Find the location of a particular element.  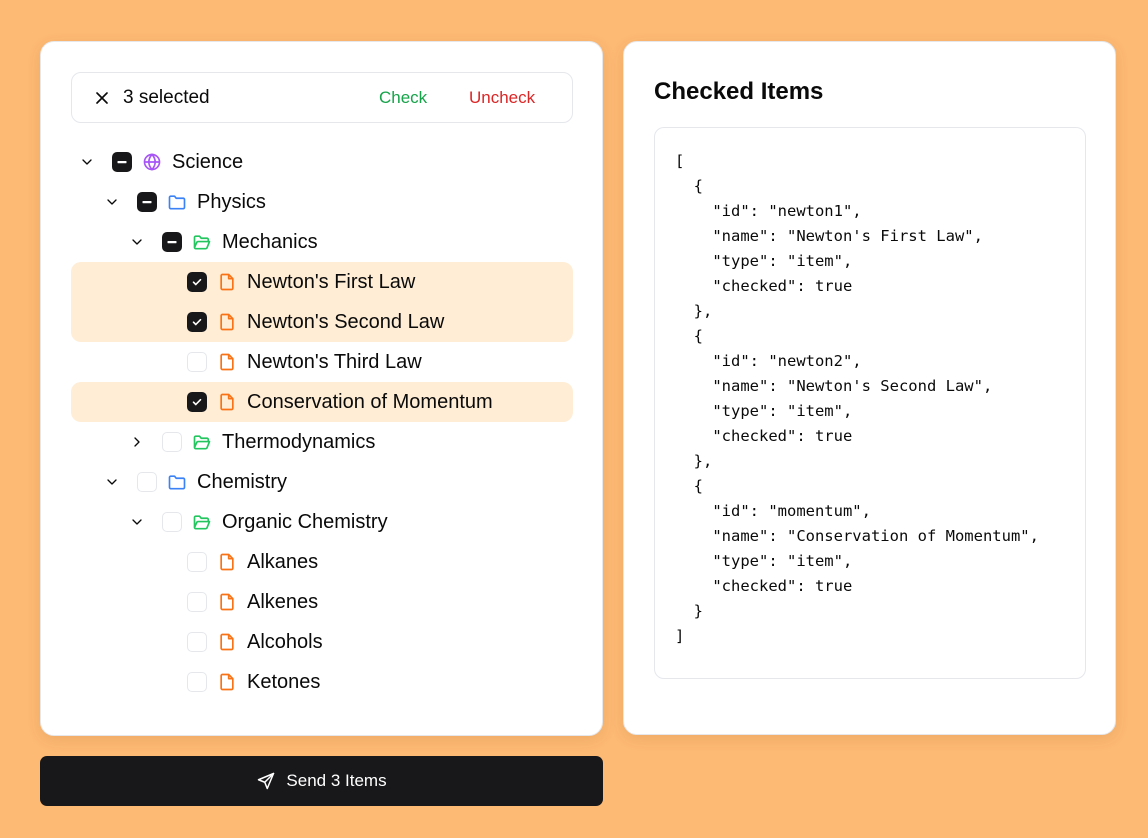

tree-row: Alcohols is located at coordinates (322, 642).